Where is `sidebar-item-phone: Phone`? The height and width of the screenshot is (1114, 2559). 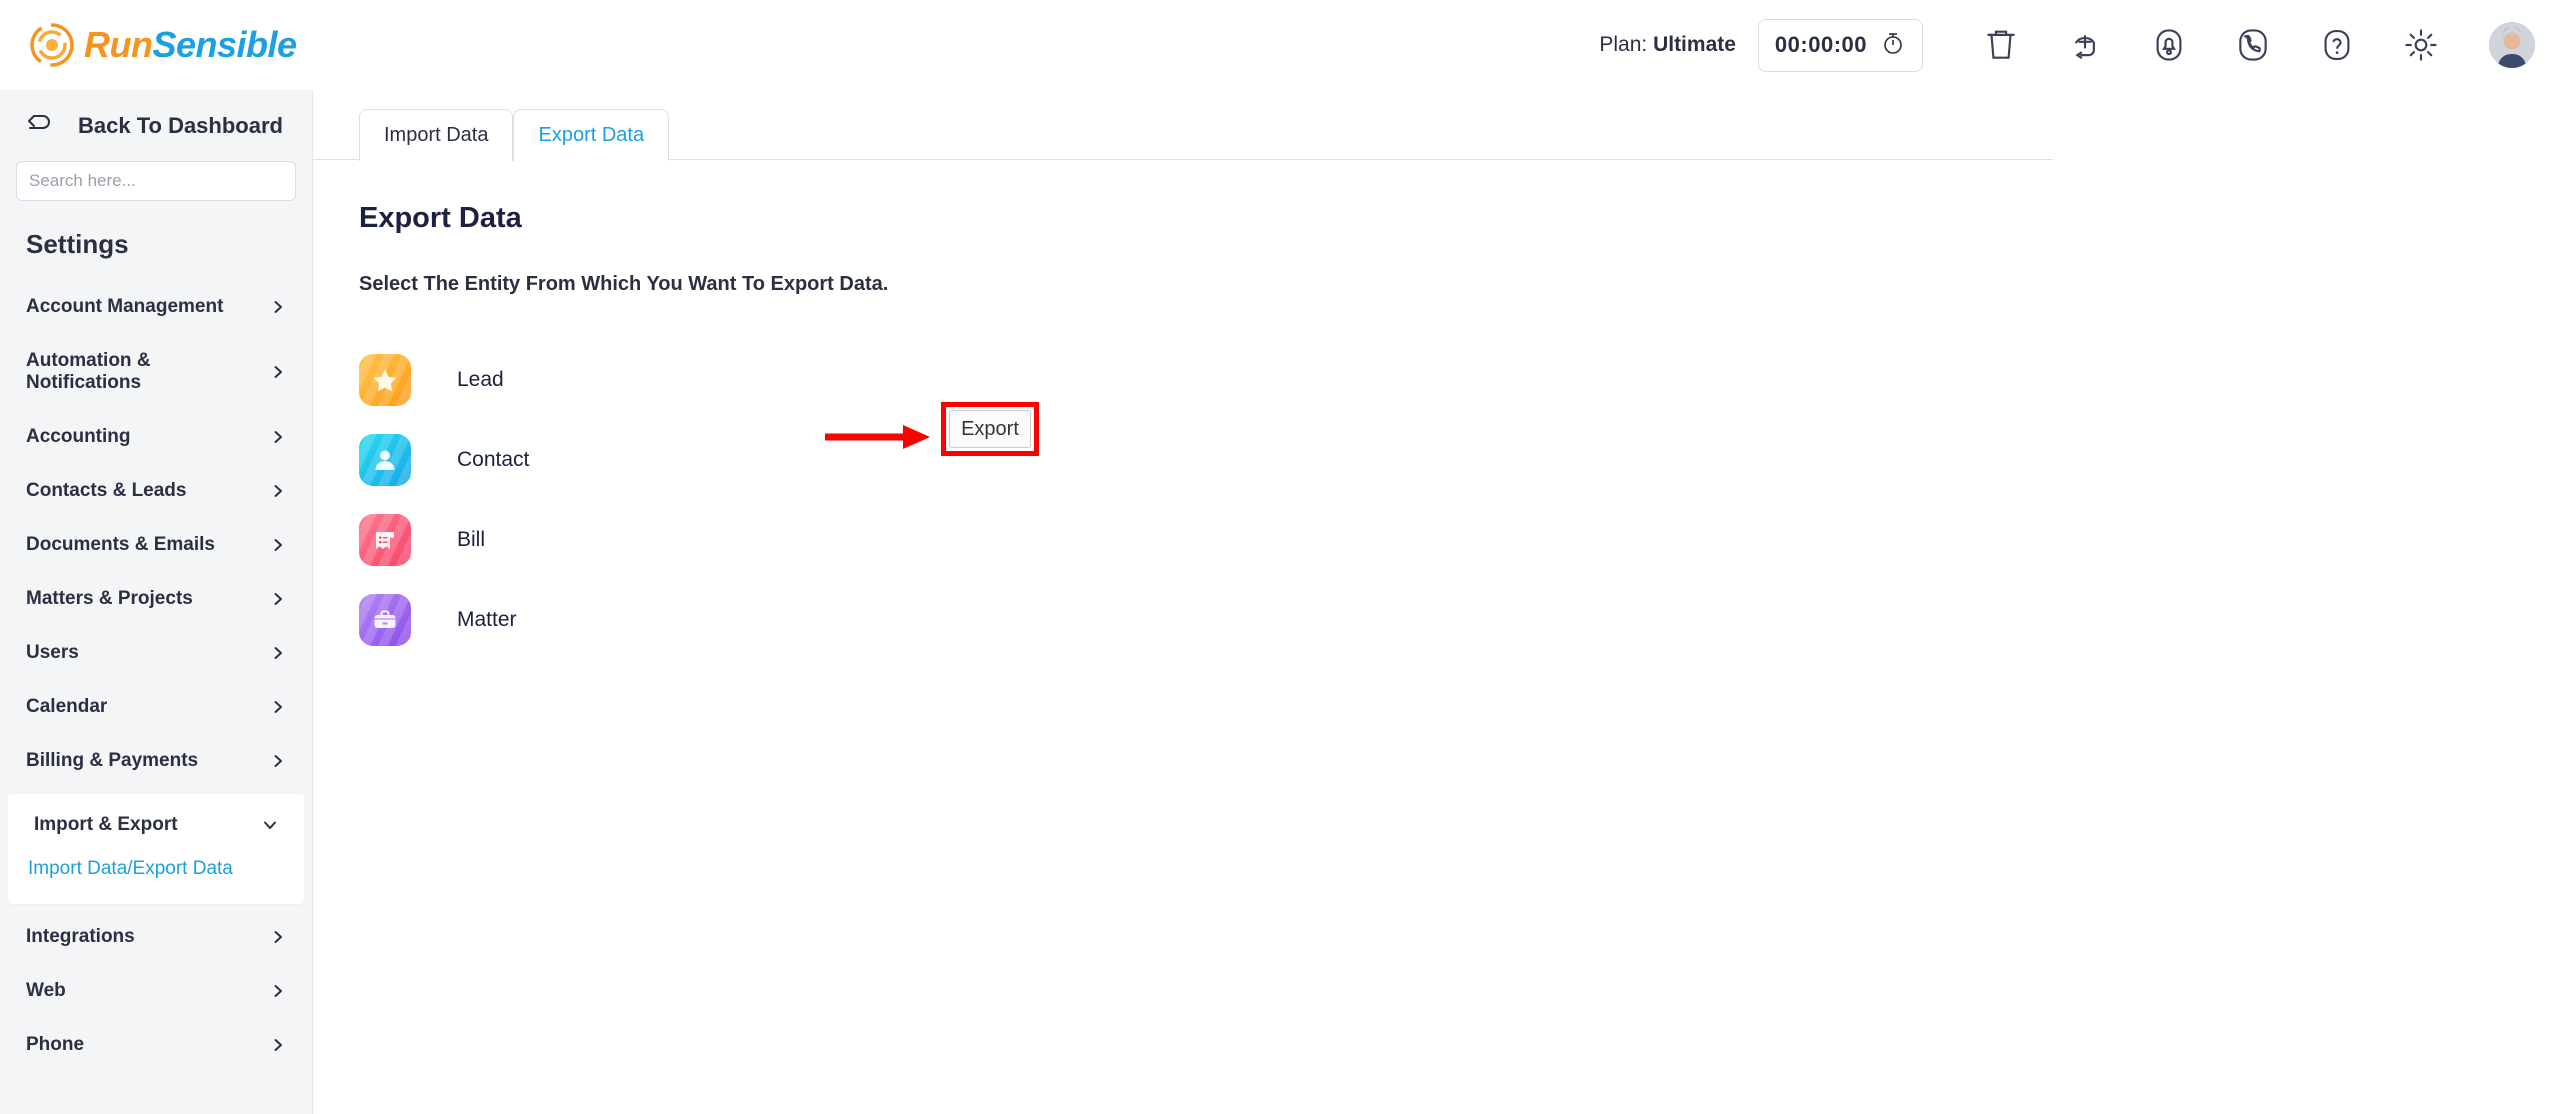
sidebar-item-phone: Phone is located at coordinates (156, 1045).